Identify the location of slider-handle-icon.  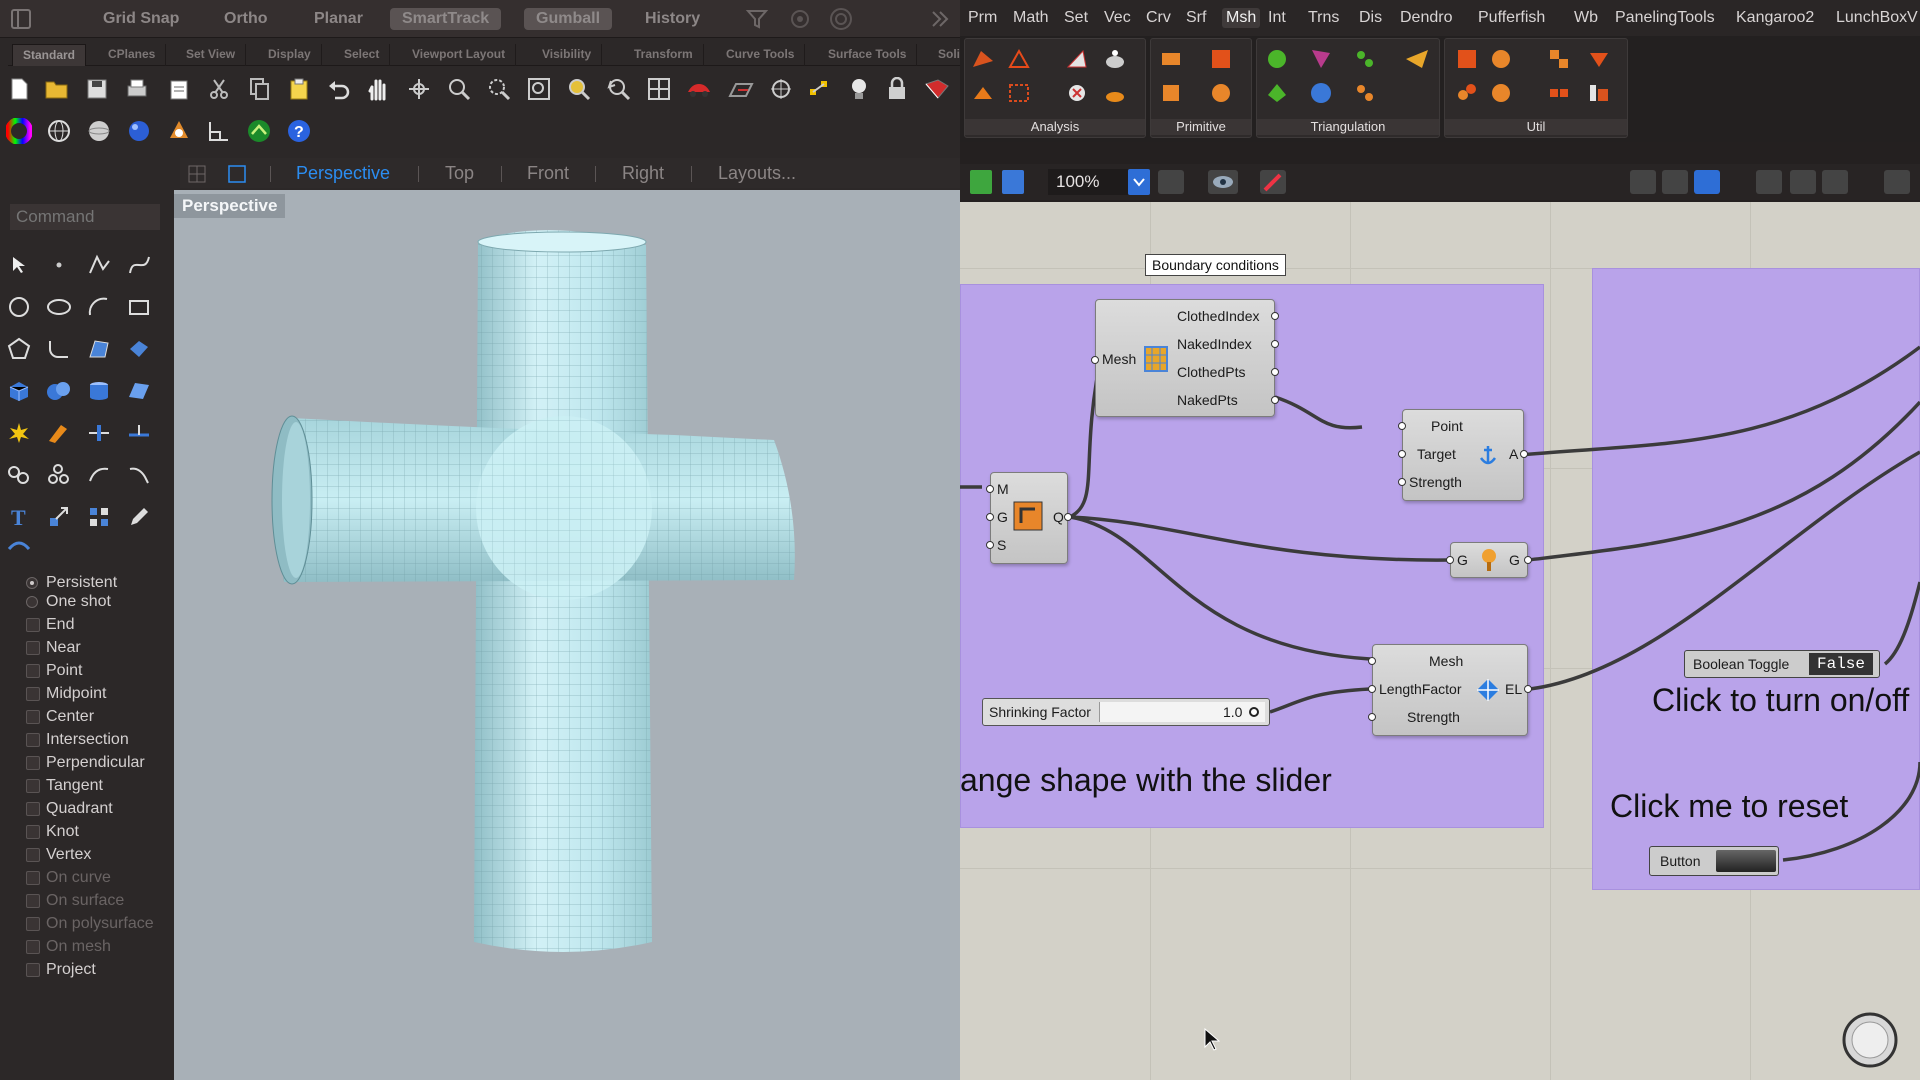
(1254, 712).